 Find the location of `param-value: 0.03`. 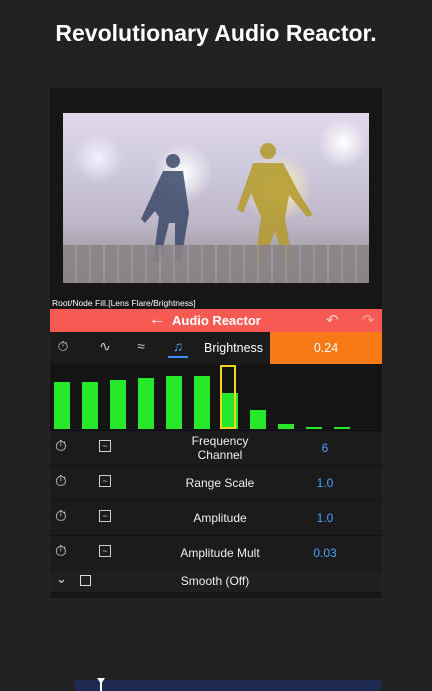

param-value: 0.03 is located at coordinates (325, 553).